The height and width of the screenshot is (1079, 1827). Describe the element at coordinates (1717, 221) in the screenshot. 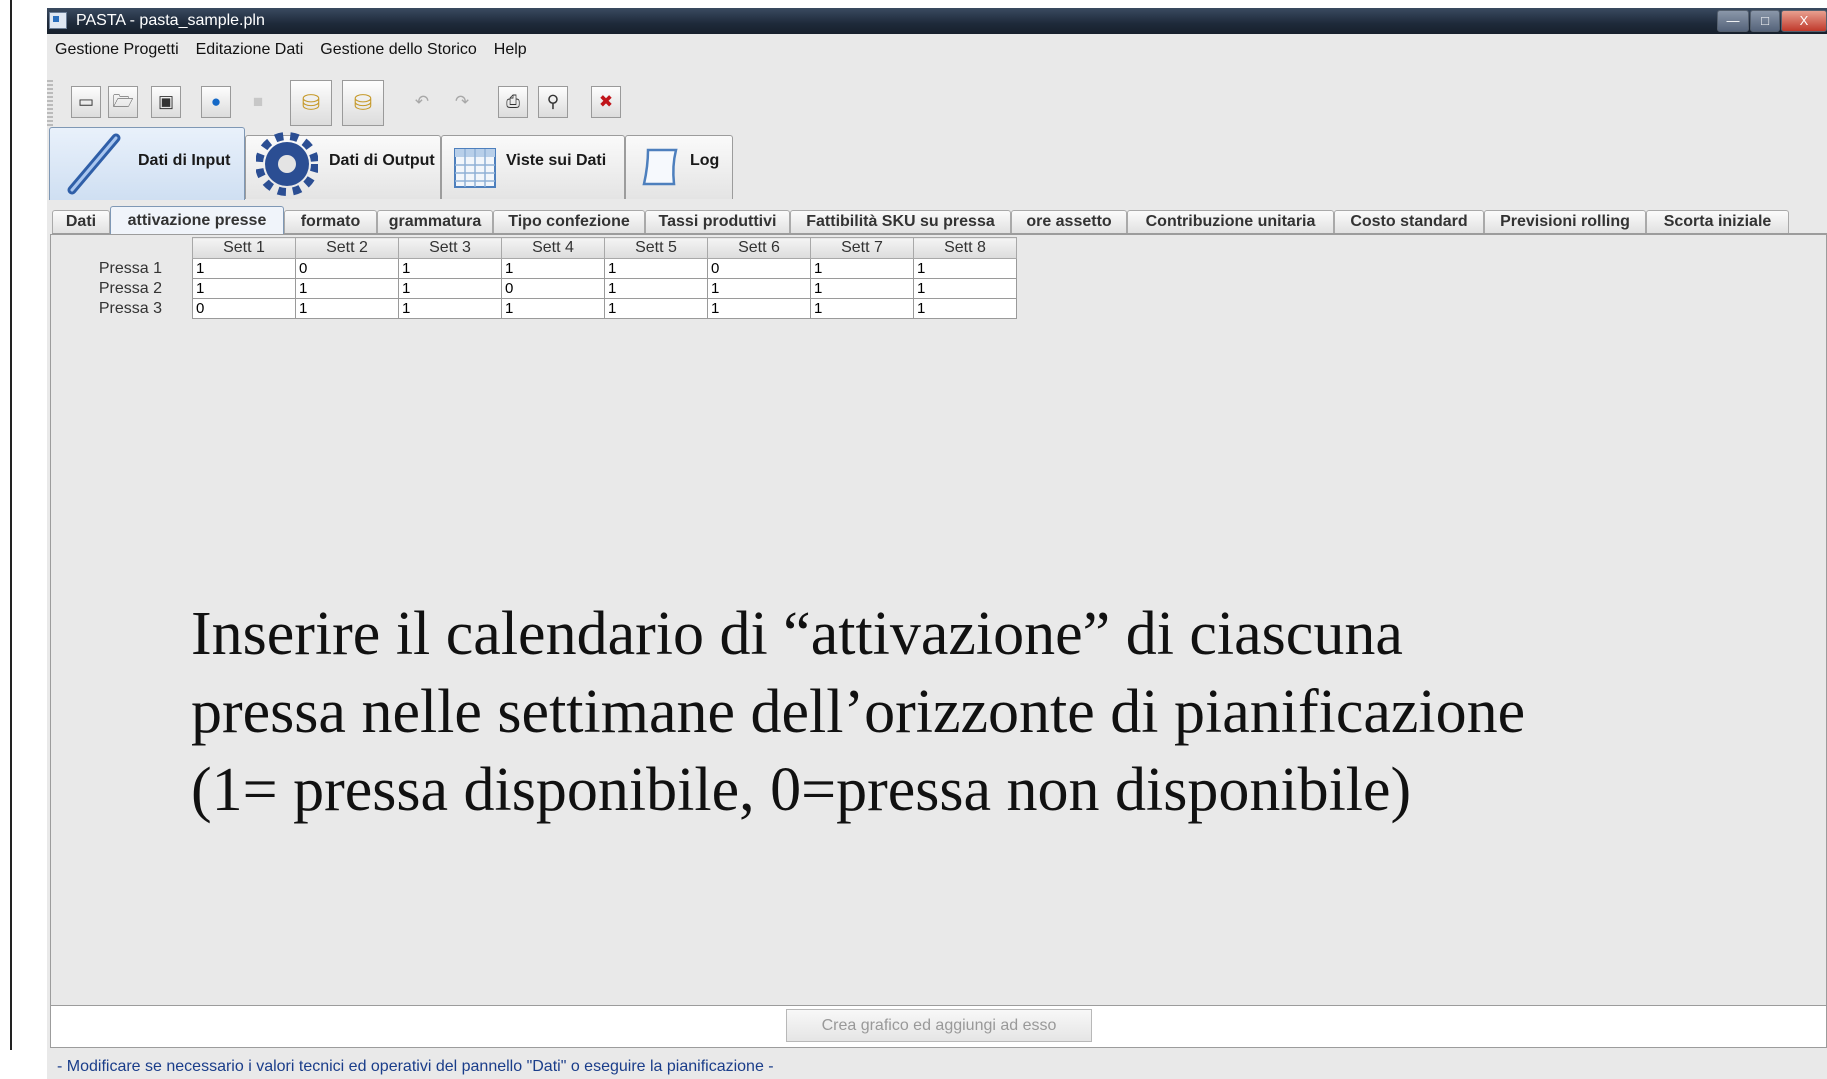

I see `subtab-scorta-iniziale: Scorta iniziale` at that location.